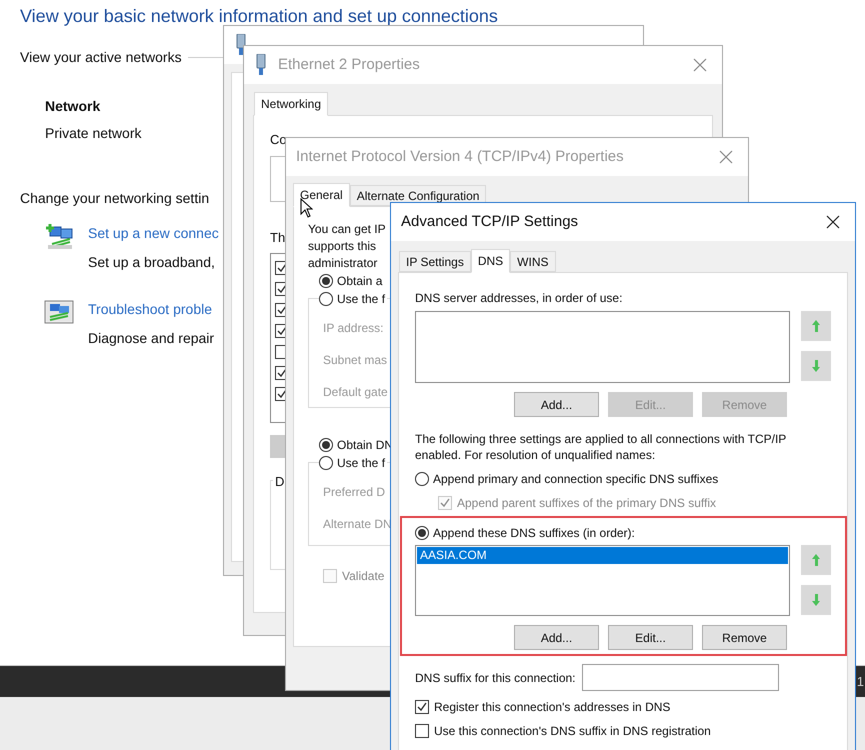  Describe the element at coordinates (115, 198) in the screenshot. I see `section-label: Change your networking settin` at that location.